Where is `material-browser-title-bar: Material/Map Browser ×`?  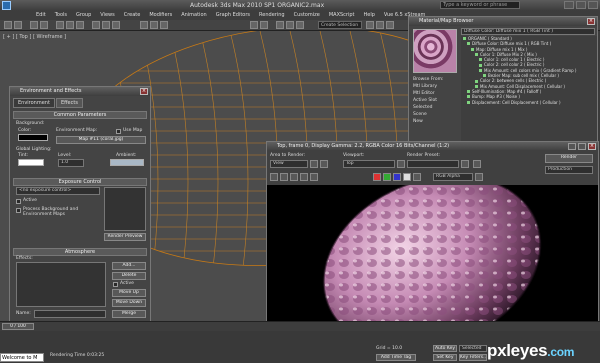
material-browser-title-bar: Material/Map Browser × is located at coordinates (503, 21).